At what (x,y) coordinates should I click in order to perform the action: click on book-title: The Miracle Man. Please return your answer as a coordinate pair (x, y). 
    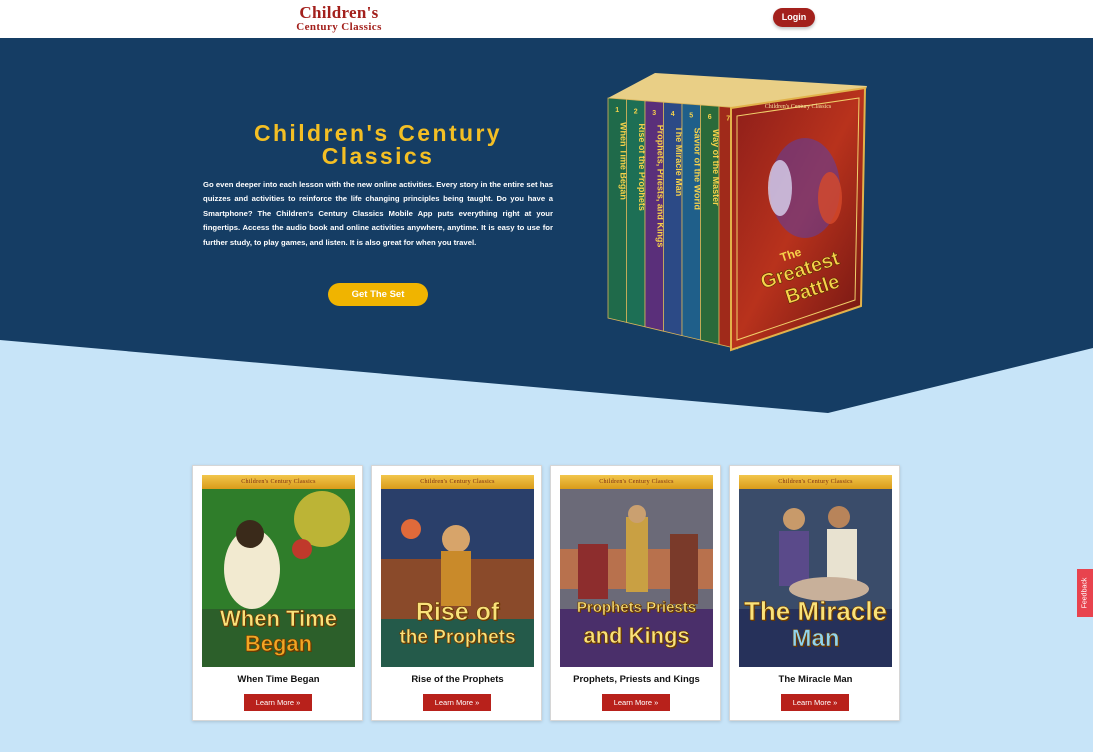
    Looking at the image, I should click on (815, 679).